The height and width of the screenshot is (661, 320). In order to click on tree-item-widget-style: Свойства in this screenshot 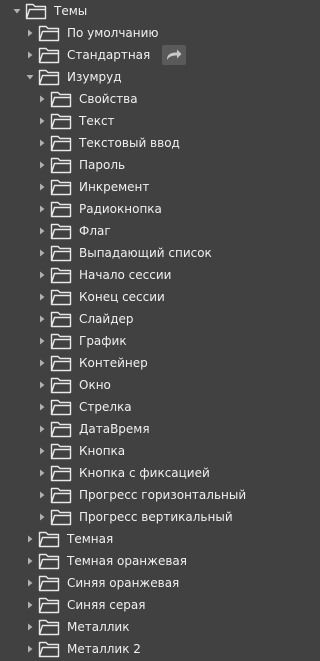, I will do `click(129, 99)`.